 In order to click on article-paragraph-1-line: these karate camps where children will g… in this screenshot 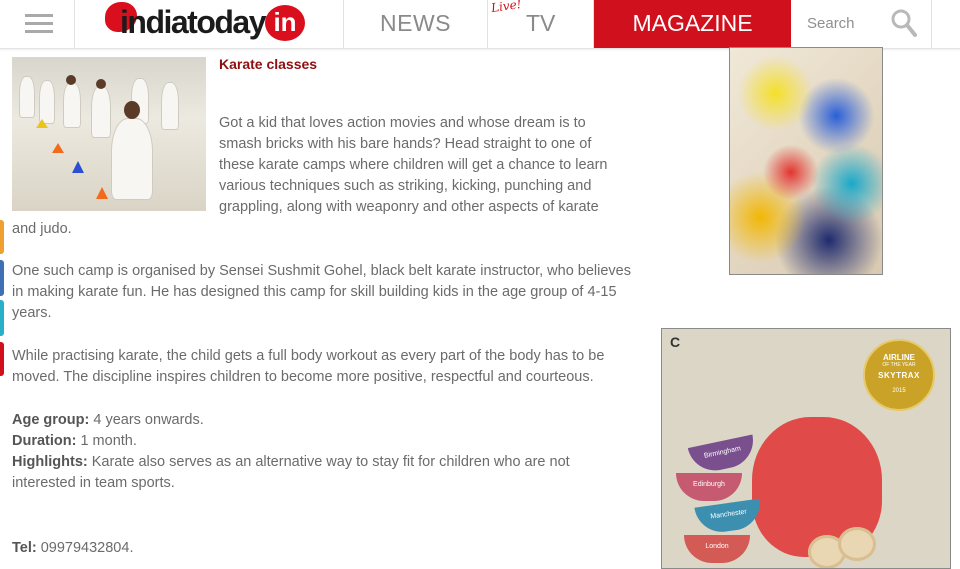, I will do `click(413, 165)`.